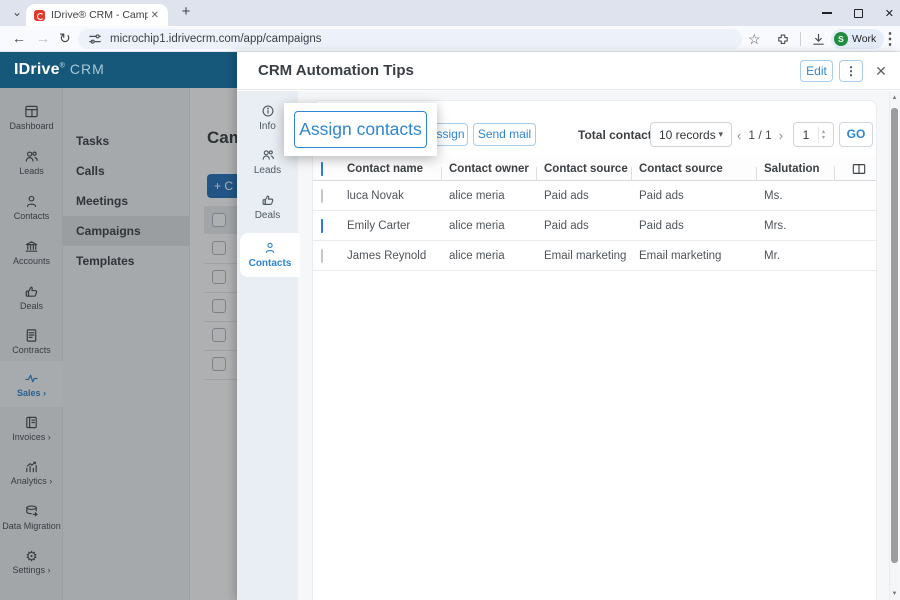 The image size is (900, 600). Describe the element at coordinates (398, 169) in the screenshot. I see `col-contact-name: Contact name` at that location.